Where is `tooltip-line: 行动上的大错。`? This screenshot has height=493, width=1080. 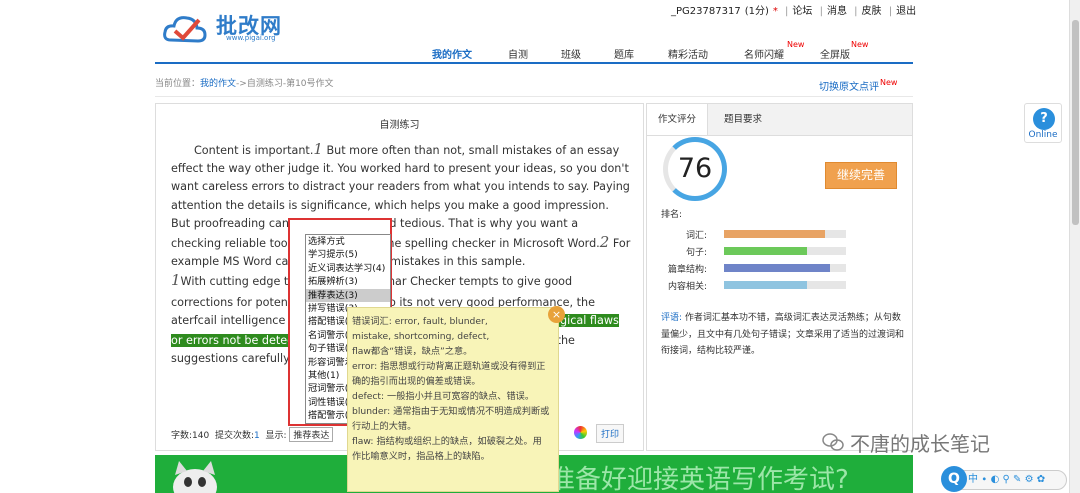 tooltip-line: 行动上的大错。 is located at coordinates (384, 426).